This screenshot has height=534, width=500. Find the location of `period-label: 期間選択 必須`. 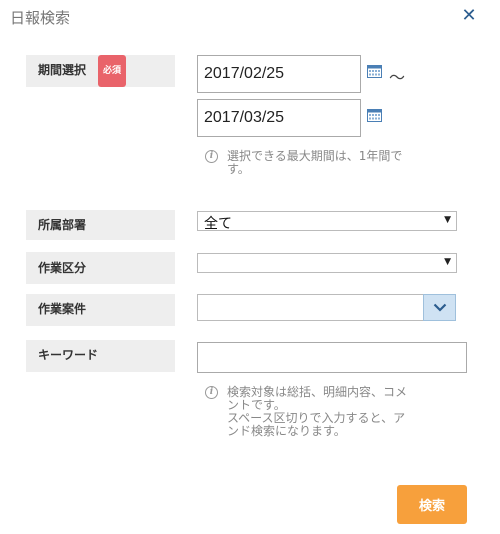

period-label: 期間選択 必須 is located at coordinates (100, 71).